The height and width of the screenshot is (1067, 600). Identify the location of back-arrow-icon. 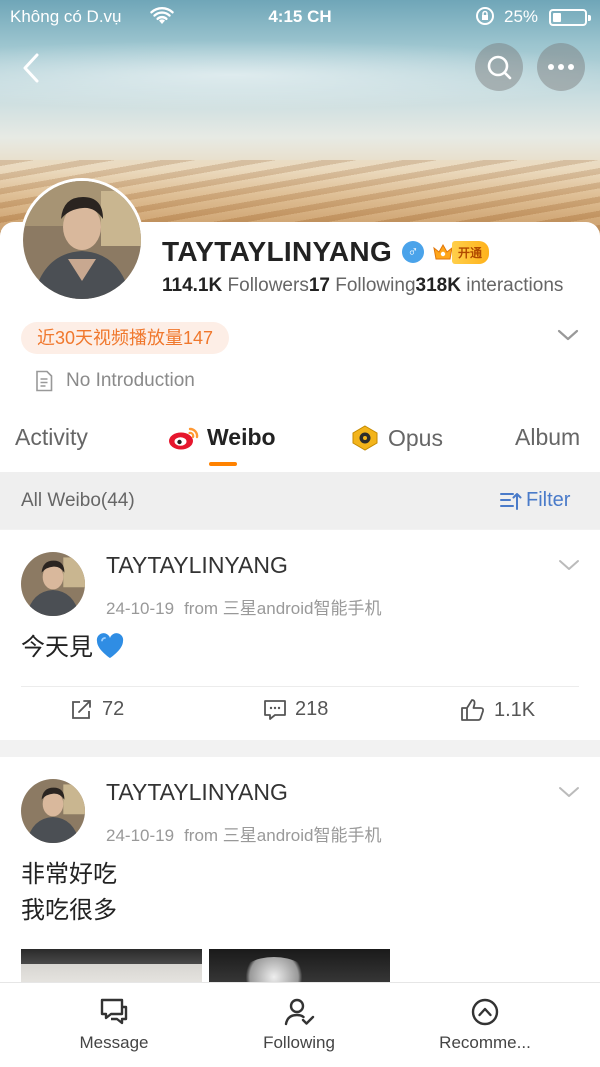
(31, 68).